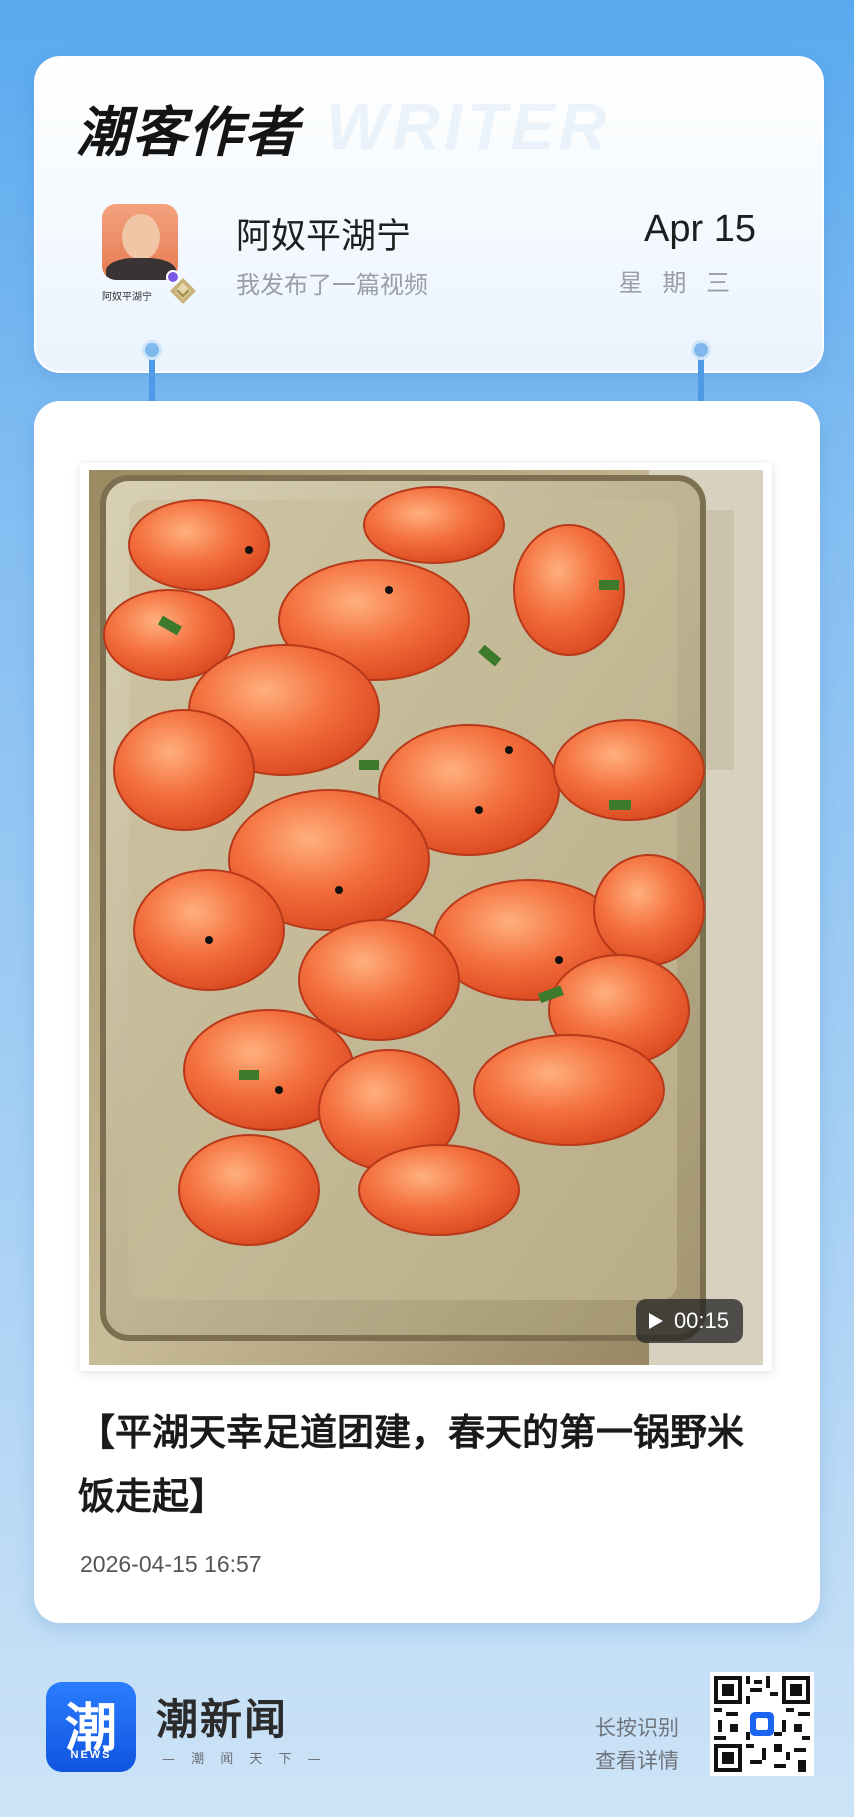  I want to click on logo-caption: NEWS, so click(91, 1755).